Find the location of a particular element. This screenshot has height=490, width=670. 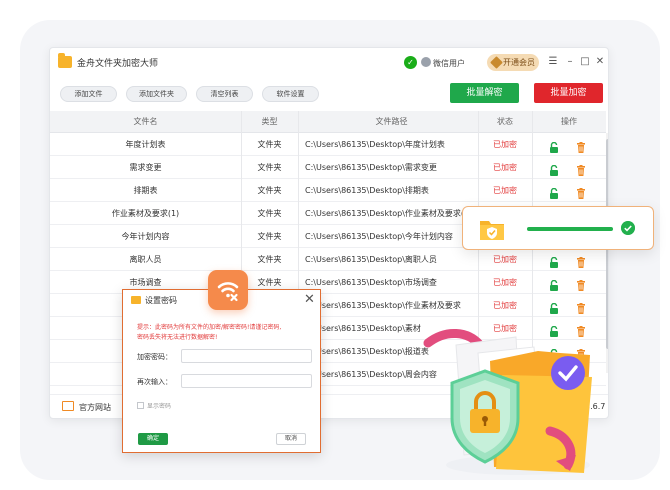

add-file-button: 添加文件 is located at coordinates (88, 94).